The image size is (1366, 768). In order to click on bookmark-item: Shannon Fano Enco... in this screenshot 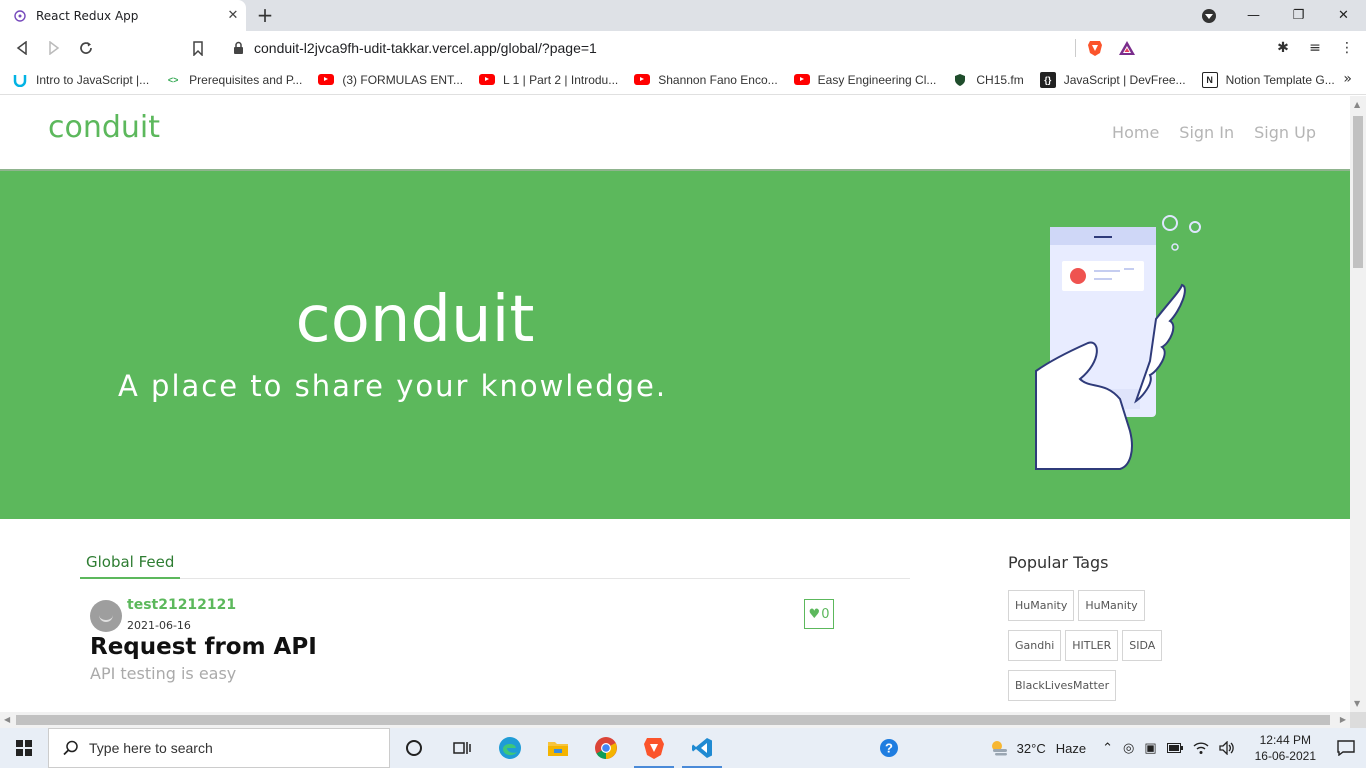, I will do `click(706, 80)`.